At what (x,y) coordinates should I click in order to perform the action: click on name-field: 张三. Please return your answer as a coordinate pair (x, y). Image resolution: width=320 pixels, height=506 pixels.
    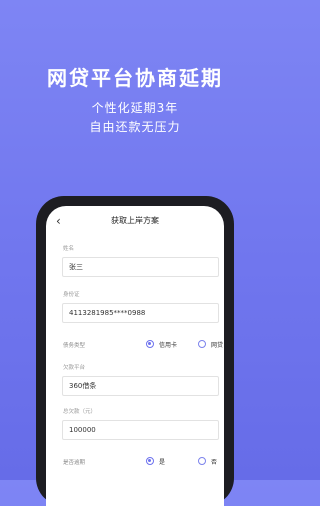
    Looking at the image, I should click on (140, 267).